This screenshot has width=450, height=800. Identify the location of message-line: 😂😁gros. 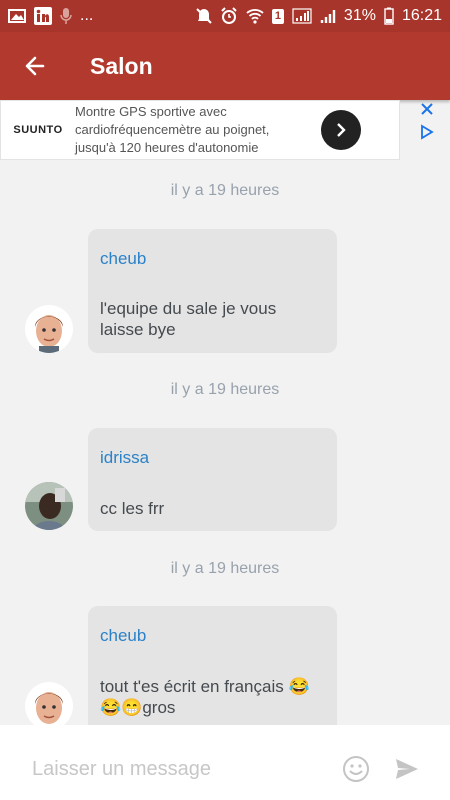
(138, 707).